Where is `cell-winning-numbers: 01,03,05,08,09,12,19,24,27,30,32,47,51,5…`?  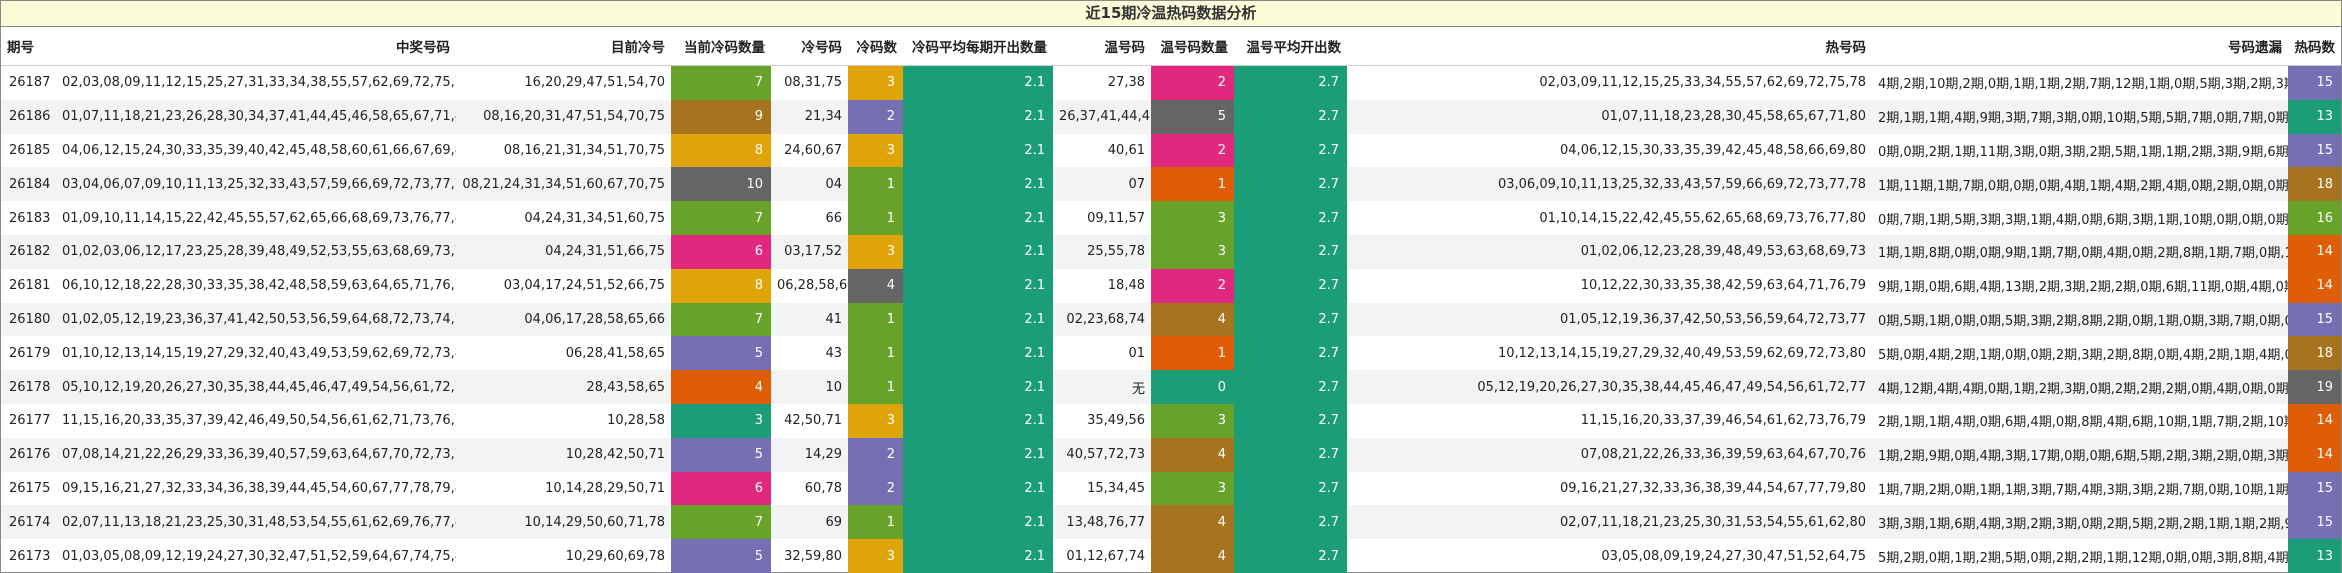
cell-winning-numbers: 01,03,05,08,09,12,19,24,27,30,32,47,51,5… is located at coordinates (259, 556).